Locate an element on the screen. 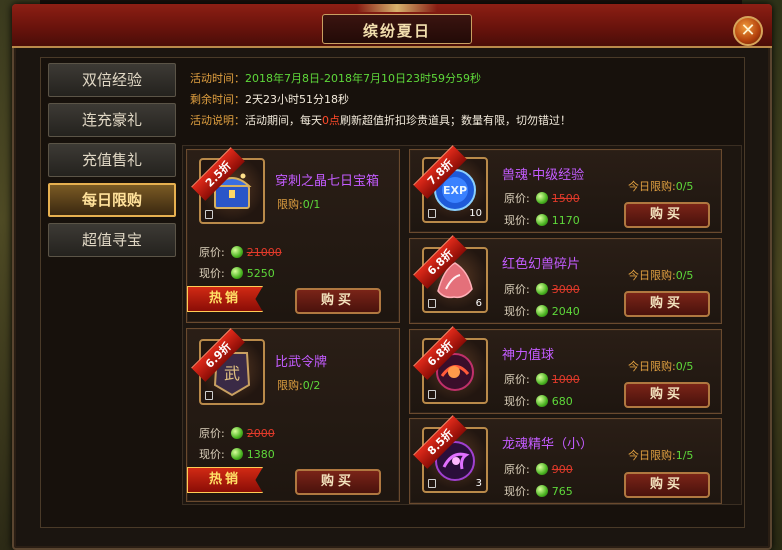 This screenshot has width=782, height=550. original-price-row: 原价: 1500 is located at coordinates (542, 198).